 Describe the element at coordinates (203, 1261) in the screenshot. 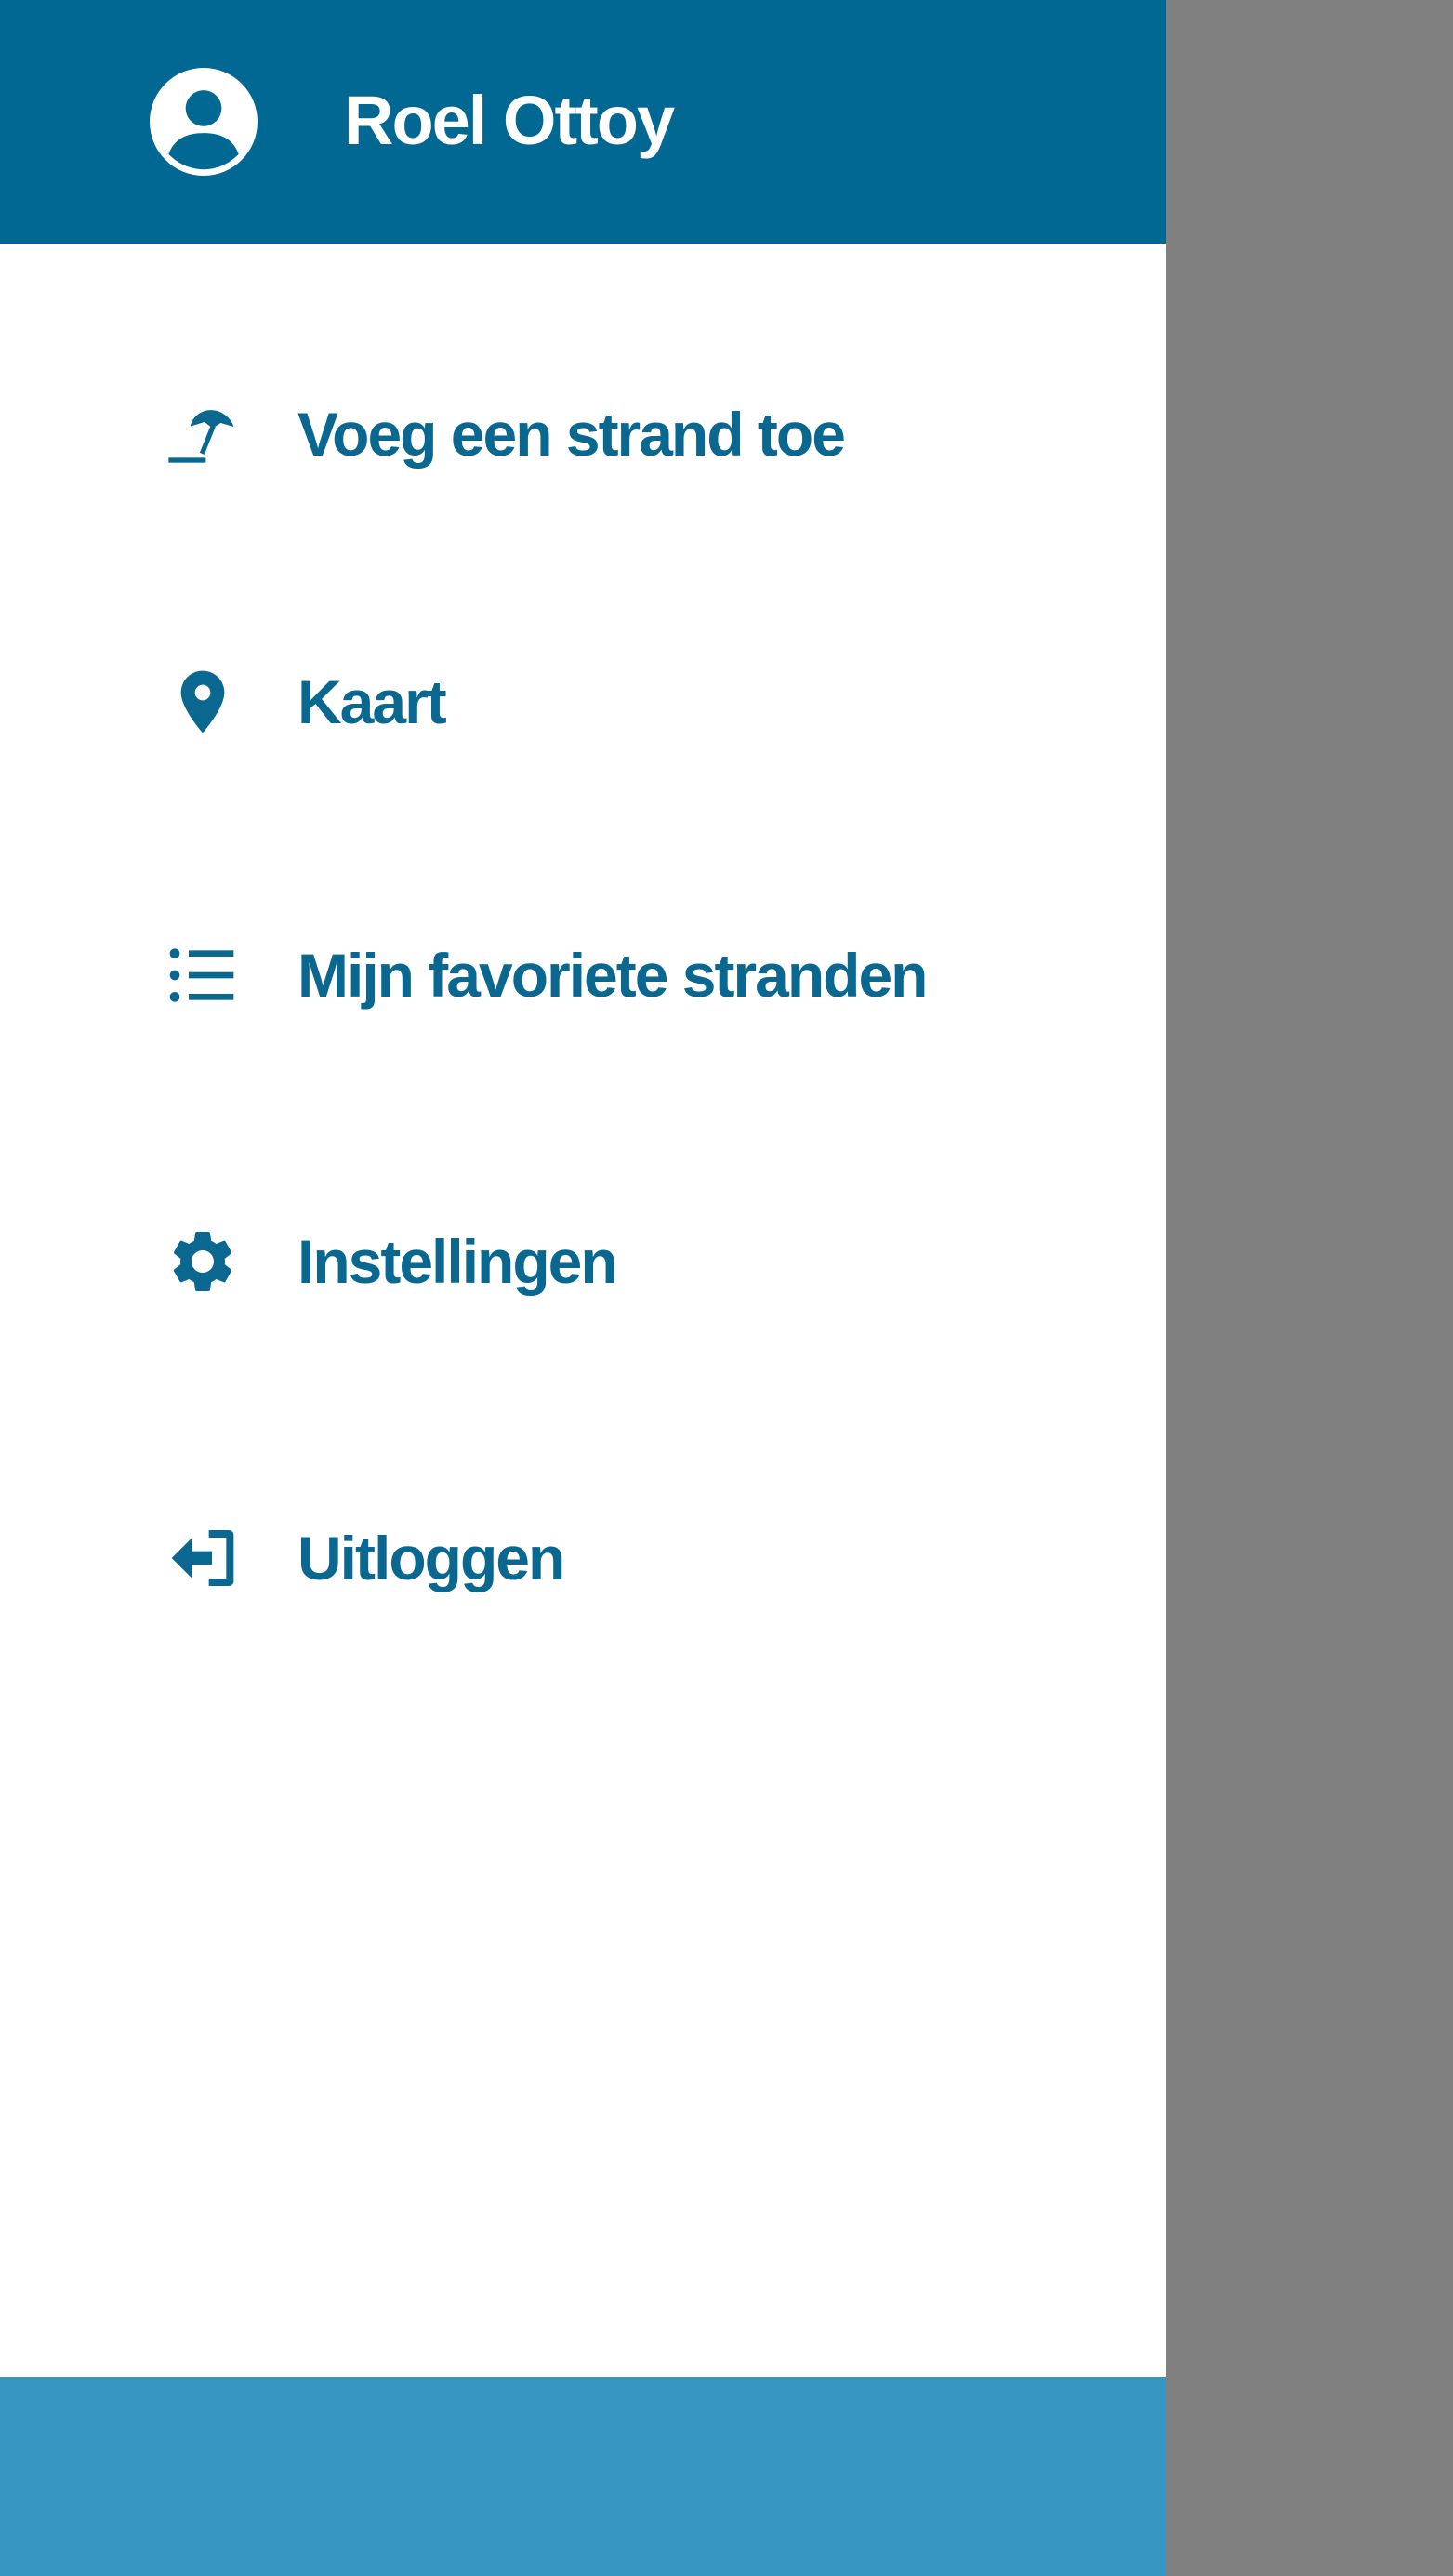

I see `gear-icon` at that location.